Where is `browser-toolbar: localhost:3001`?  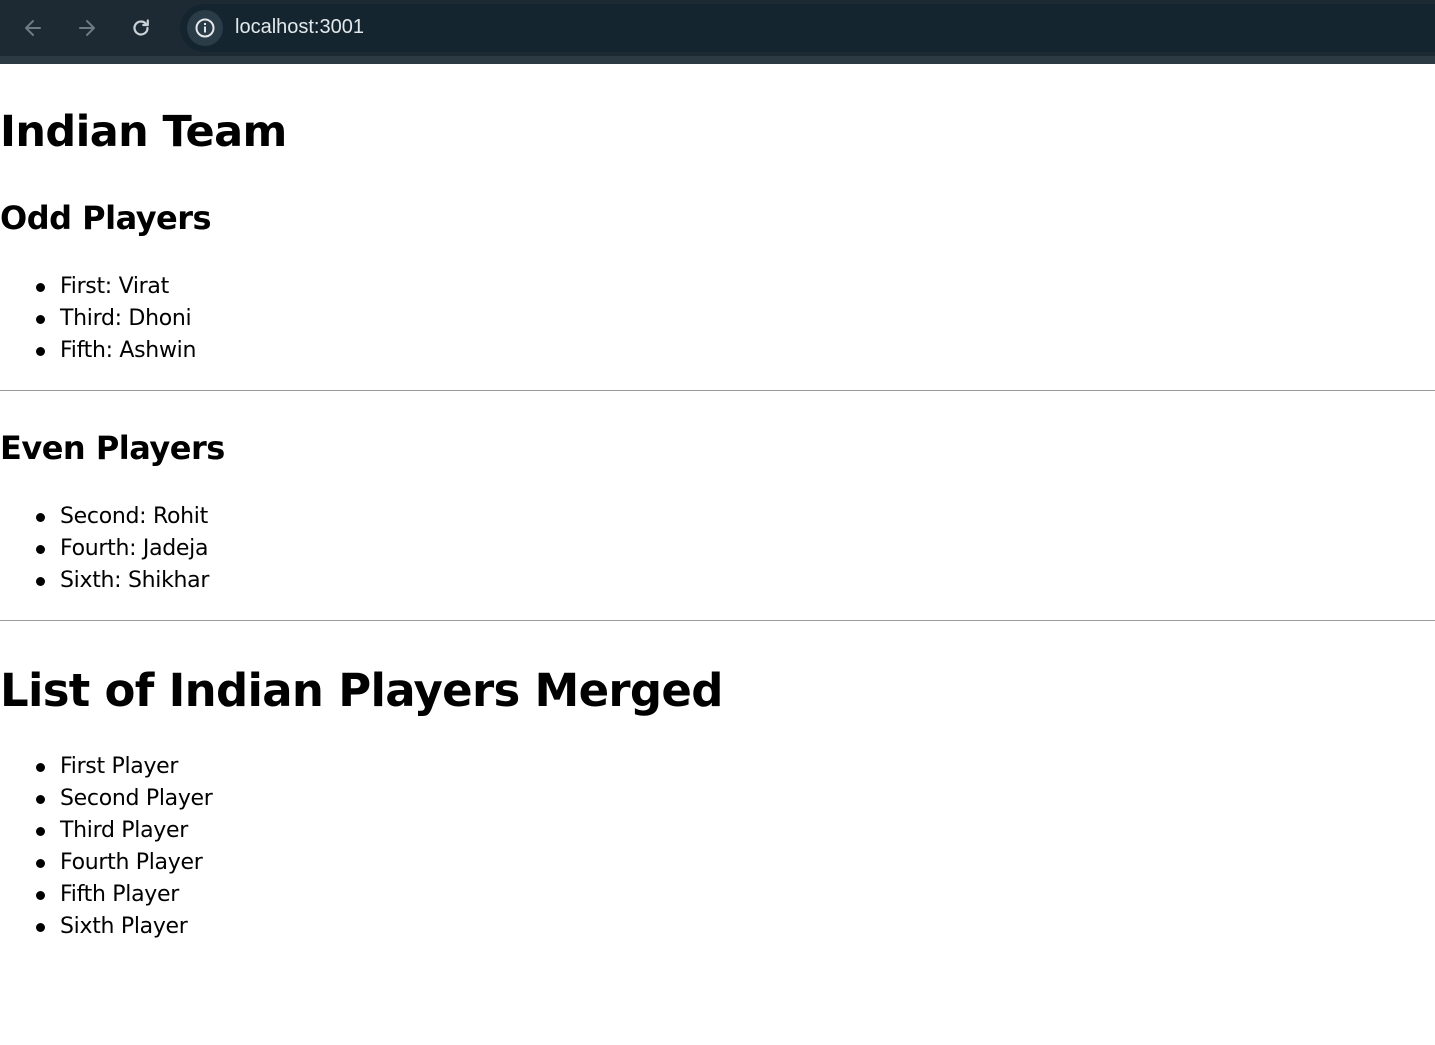 browser-toolbar: localhost:3001 is located at coordinates (717, 28).